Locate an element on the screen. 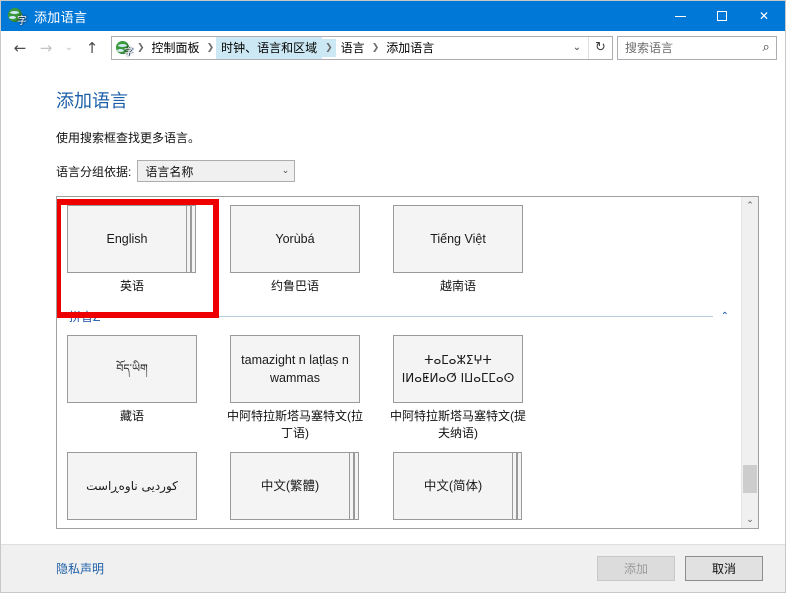 The height and width of the screenshot is (593, 786). add-button: 添加 is located at coordinates (636, 568).